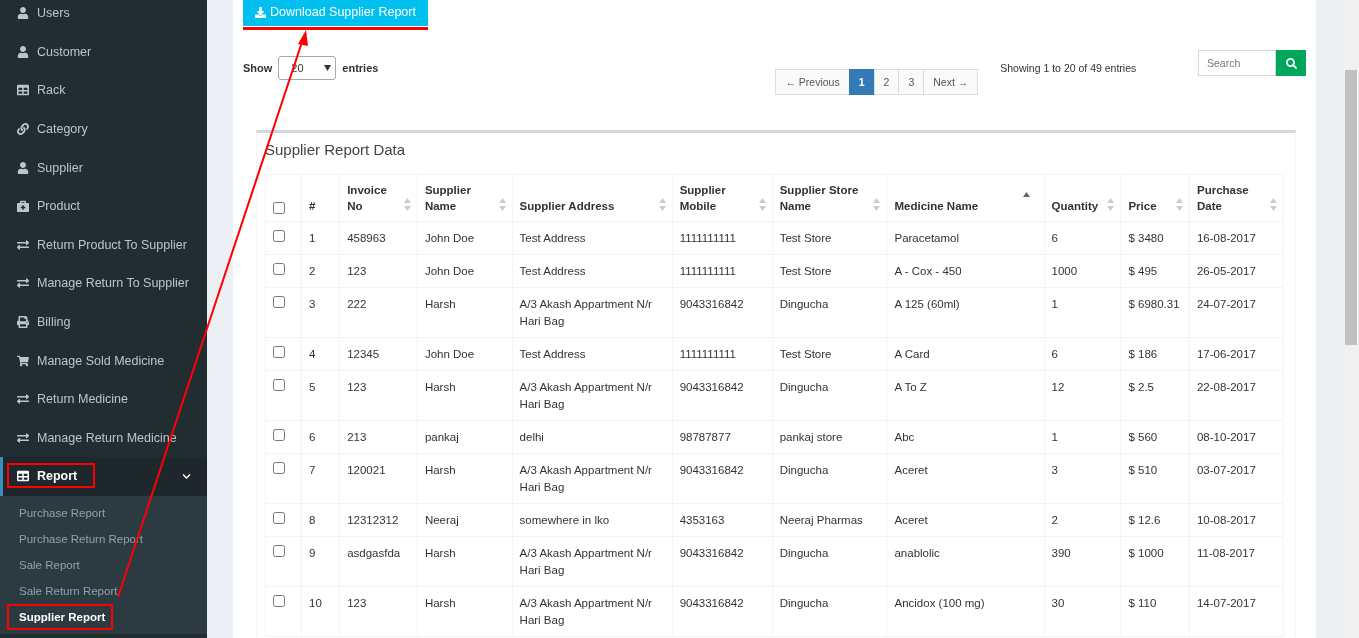 The height and width of the screenshot is (638, 1359). What do you see at coordinates (812, 82) in the screenshot?
I see `page-link: ← Previous` at bounding box center [812, 82].